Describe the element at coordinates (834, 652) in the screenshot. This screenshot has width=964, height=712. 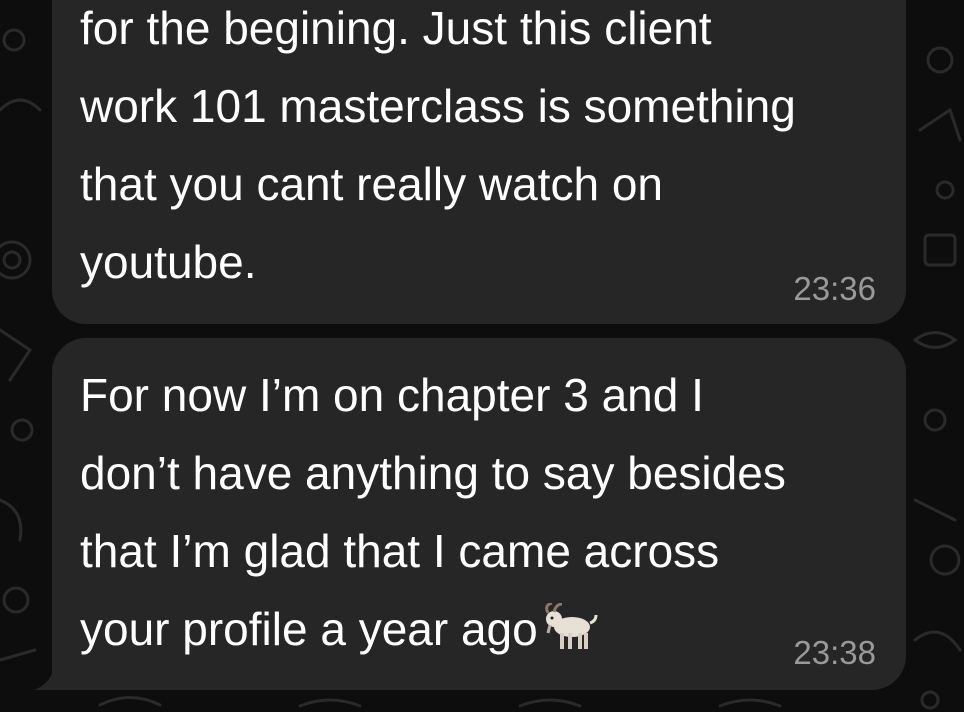
I see `message-timestamp: 23:38` at that location.